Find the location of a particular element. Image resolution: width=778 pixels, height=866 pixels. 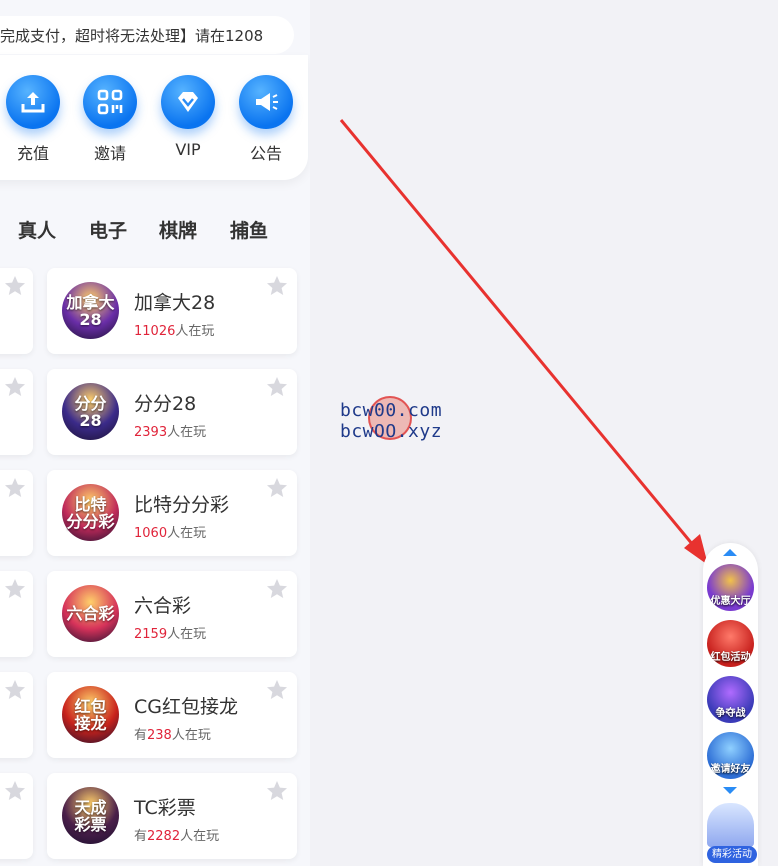

featured-activity-button: 精彩活动 is located at coordinates (732, 854).